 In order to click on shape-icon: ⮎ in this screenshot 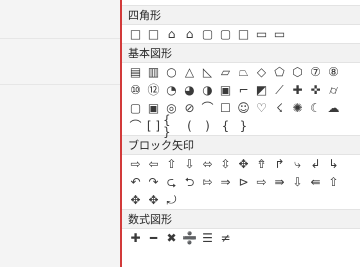, I will do `click(171, 182)`.